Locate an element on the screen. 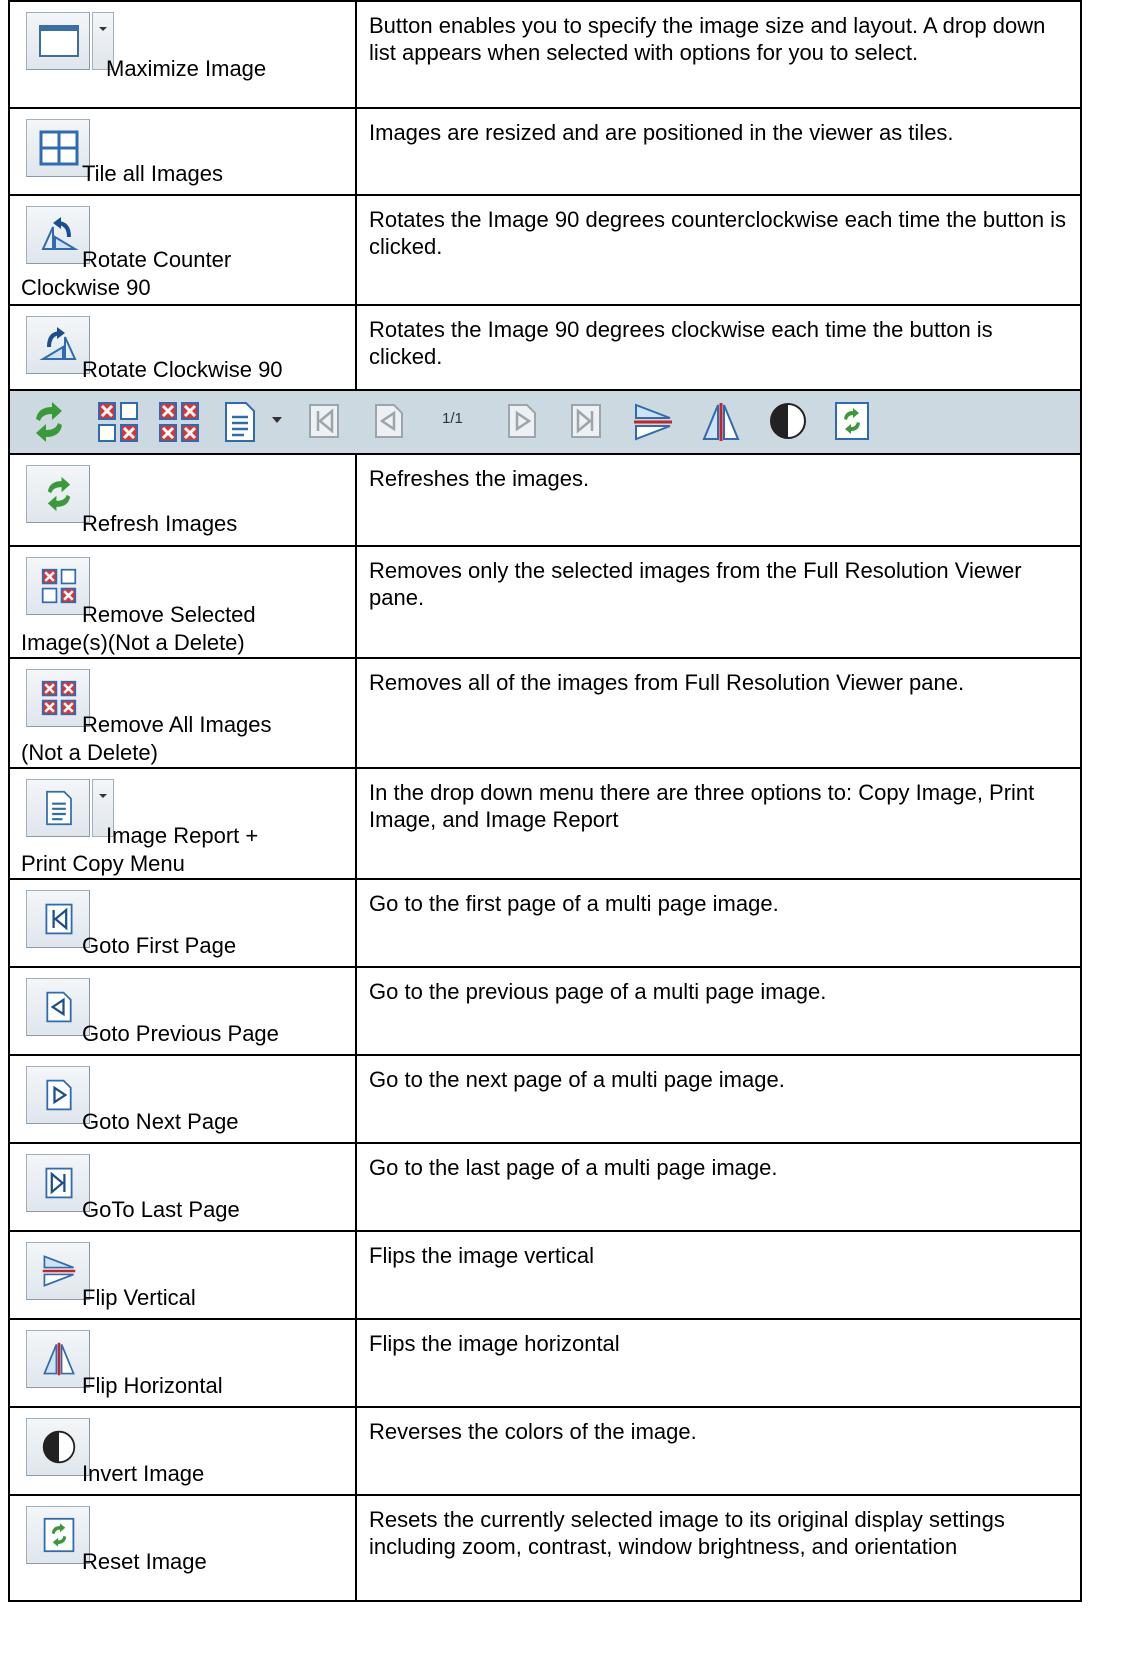  row-label: Goto First Page is located at coordinates (159, 945).